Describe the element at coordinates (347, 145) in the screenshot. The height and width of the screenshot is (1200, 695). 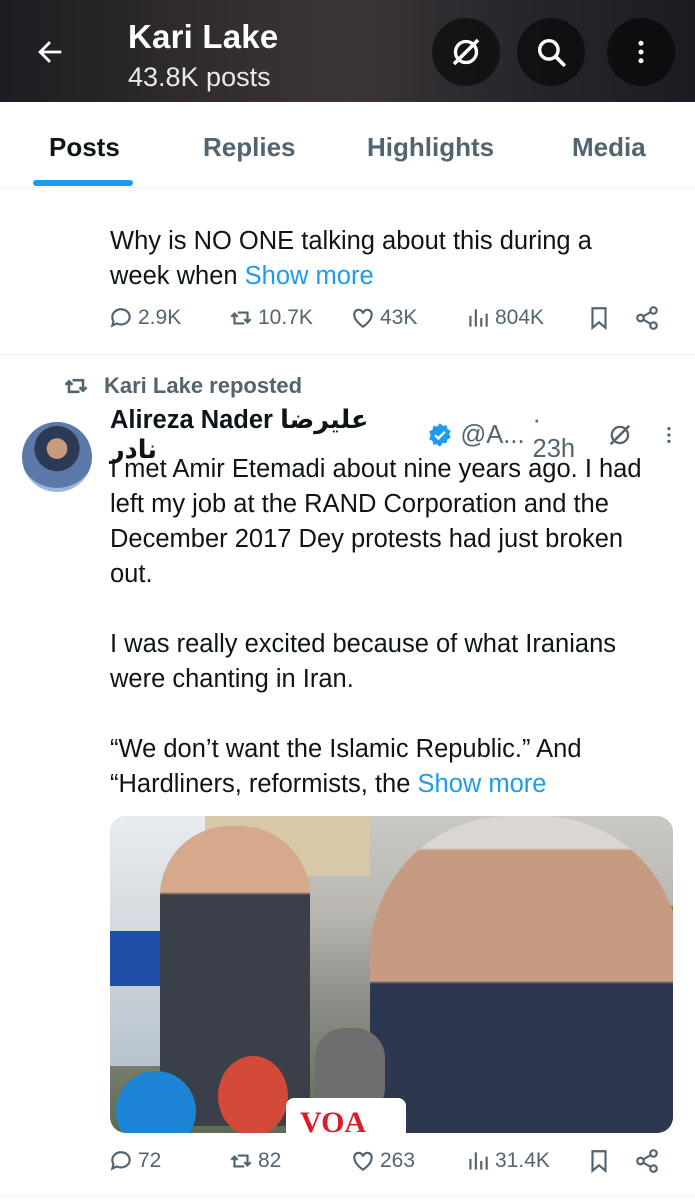
I see `profile-tabs: Posts Replies Highlights Media` at that location.